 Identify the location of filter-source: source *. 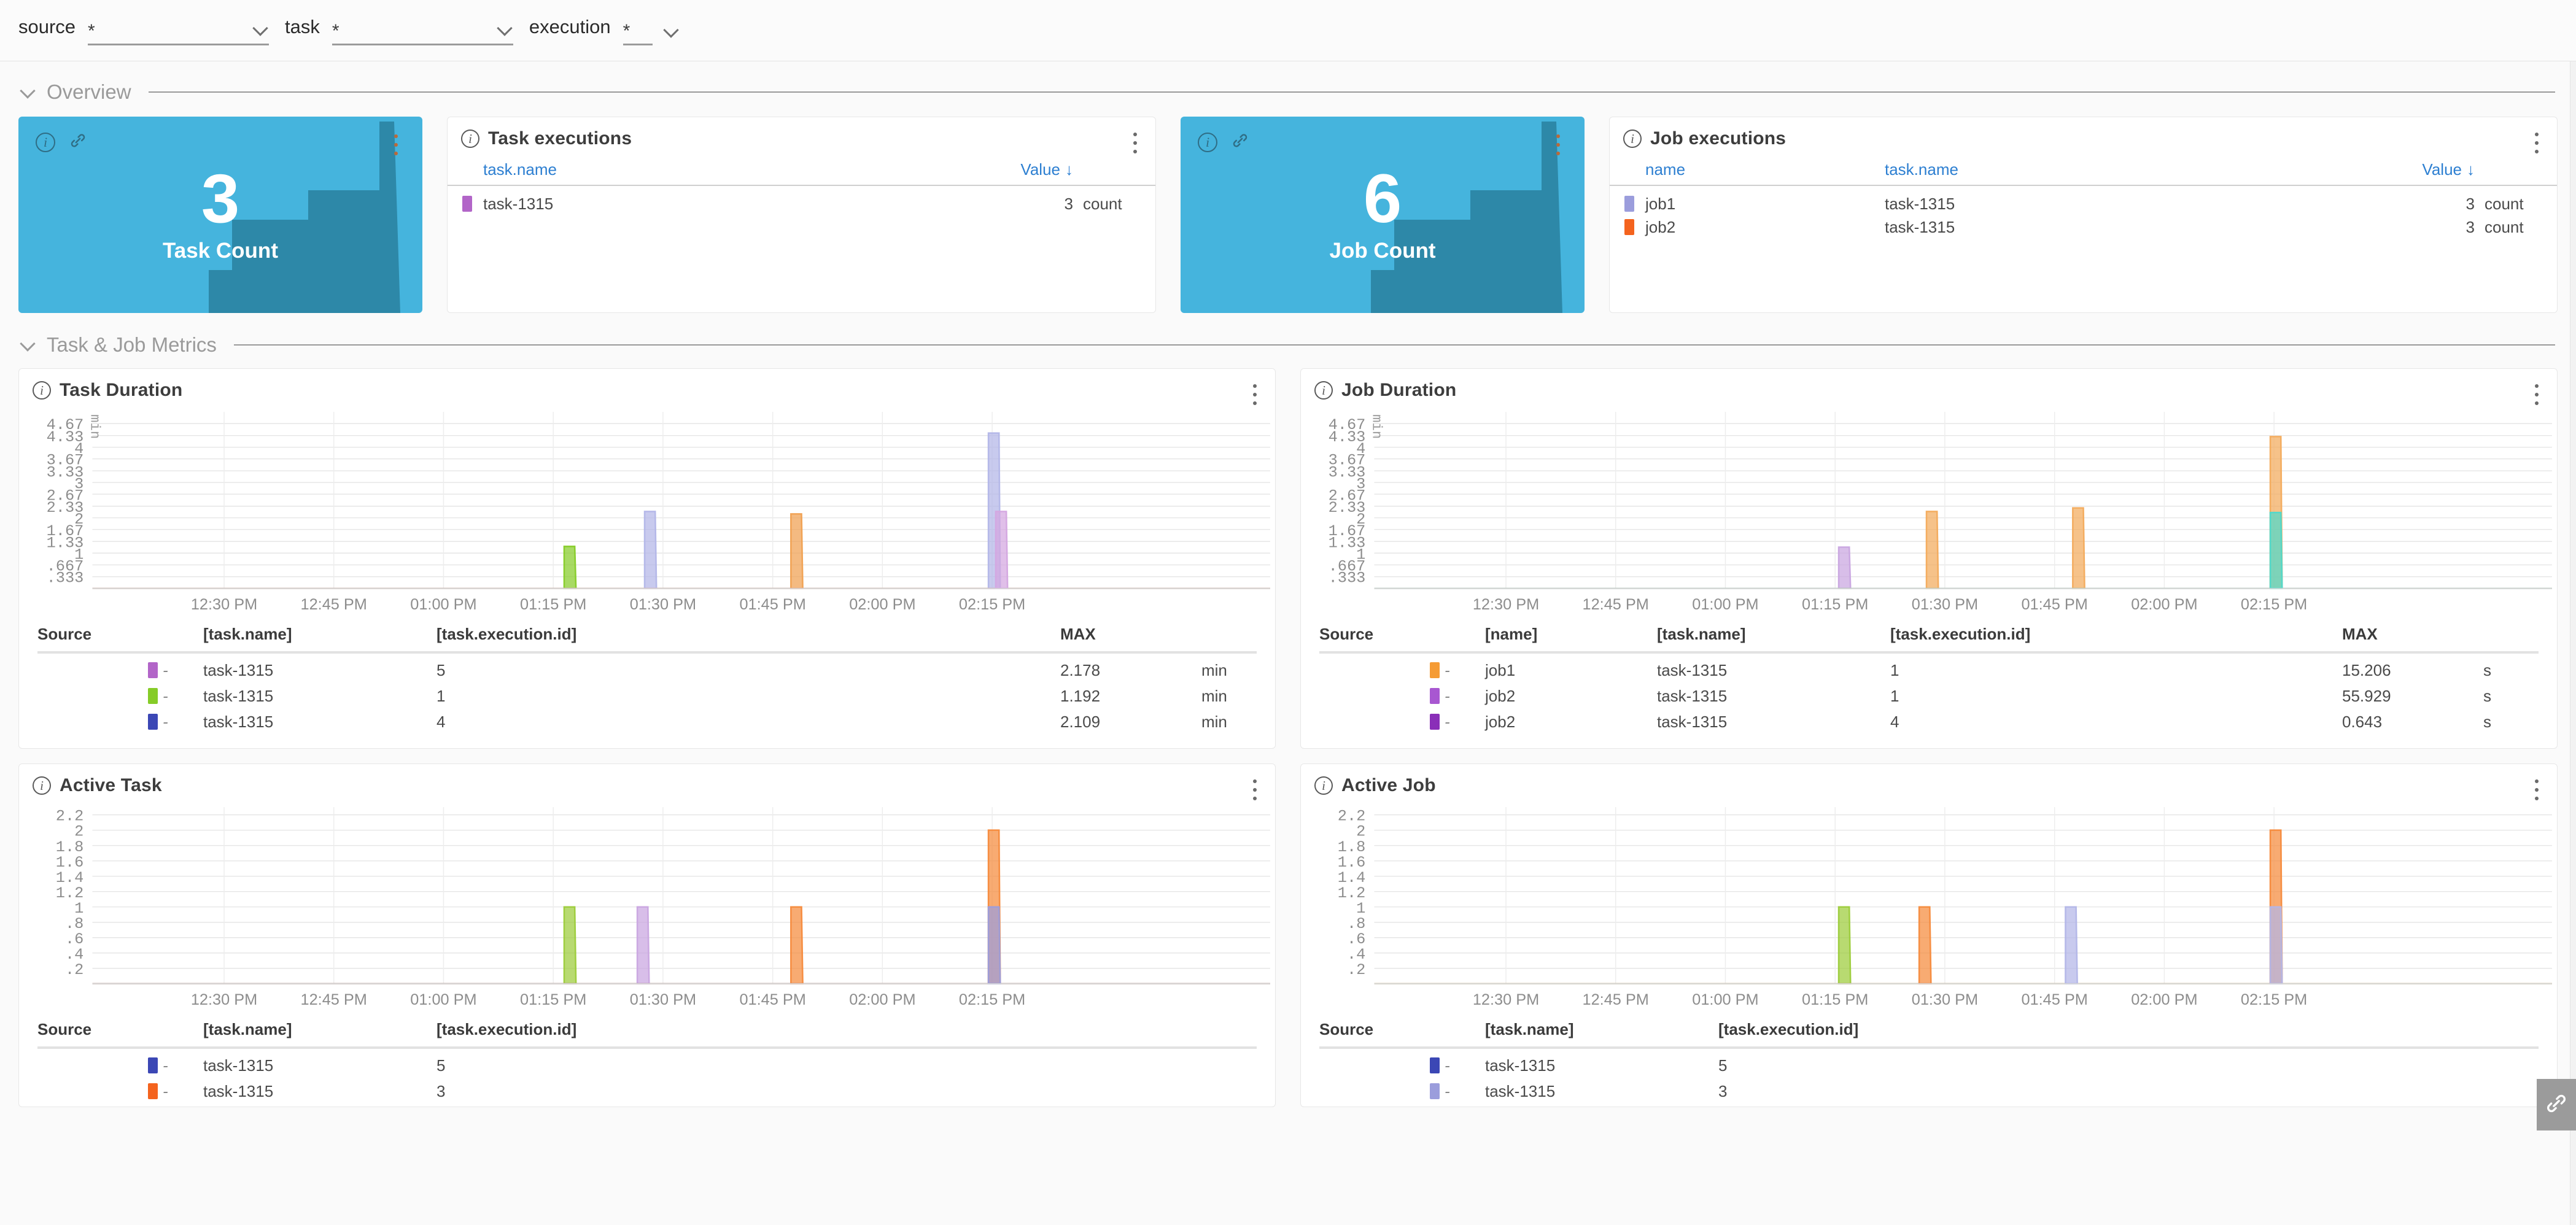
(144, 30).